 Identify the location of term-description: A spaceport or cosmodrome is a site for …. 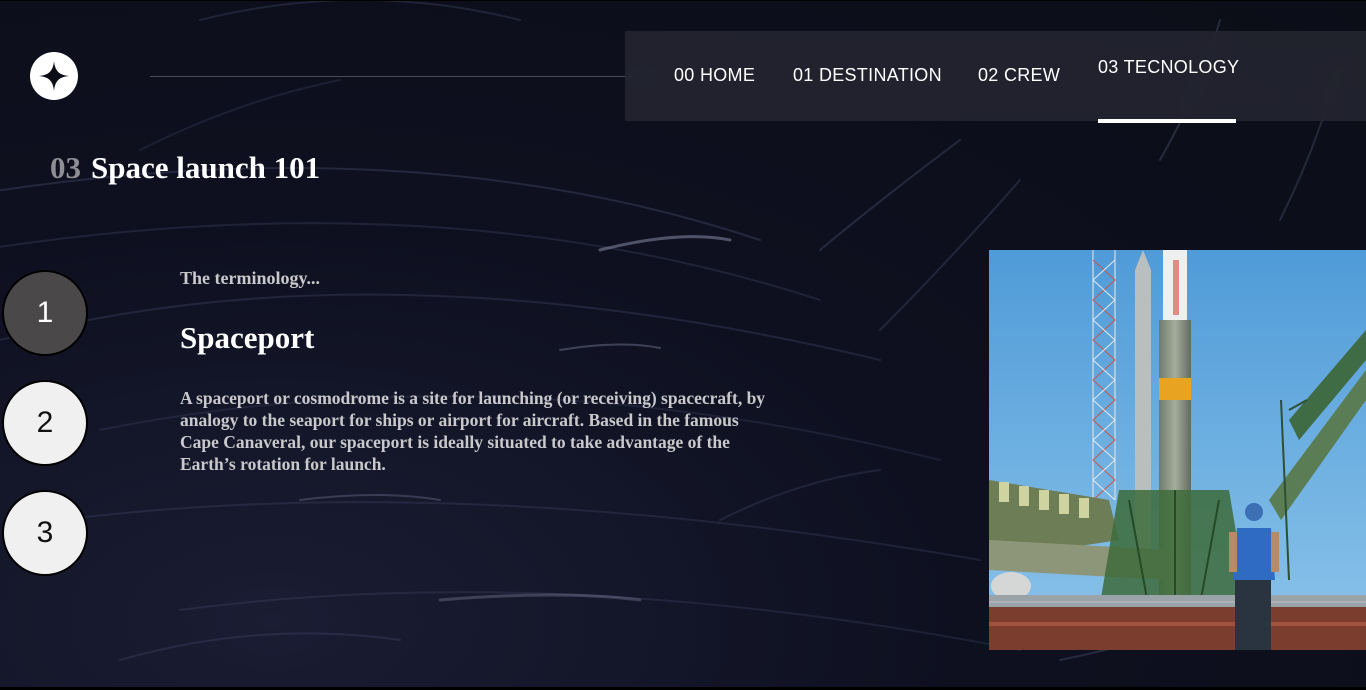
(473, 431).